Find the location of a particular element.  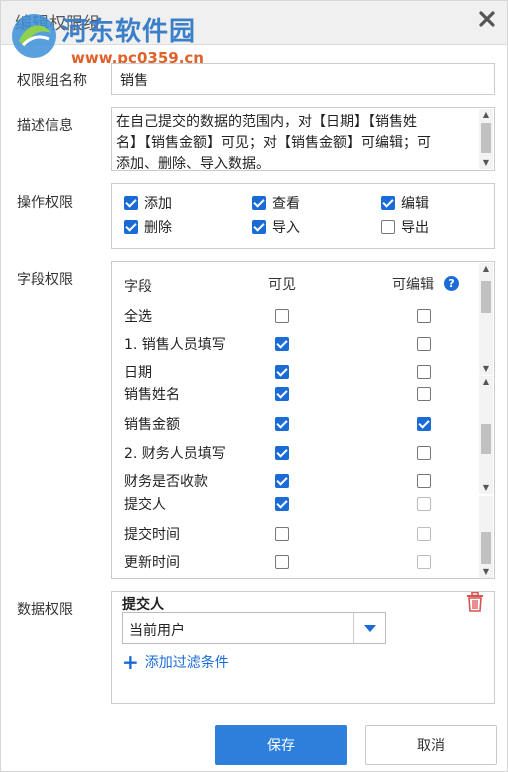

field-row-name: 全选 is located at coordinates (138, 317).